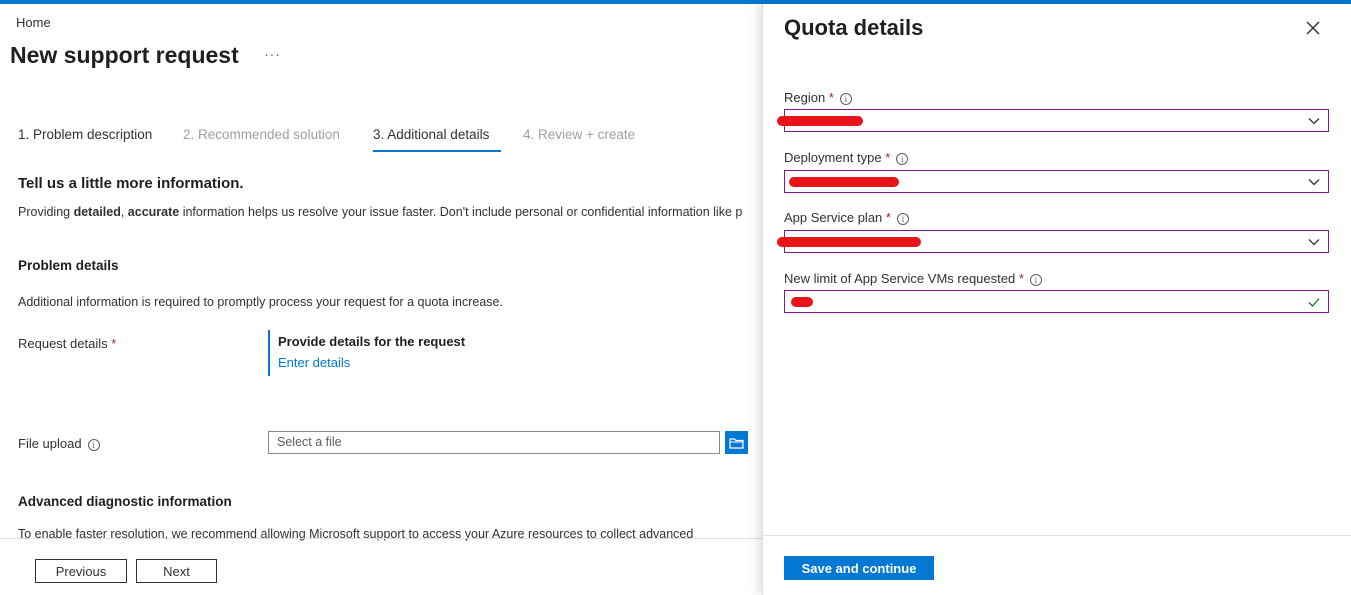  What do you see at coordinates (176, 571) in the screenshot?
I see `next-button: Next` at bounding box center [176, 571].